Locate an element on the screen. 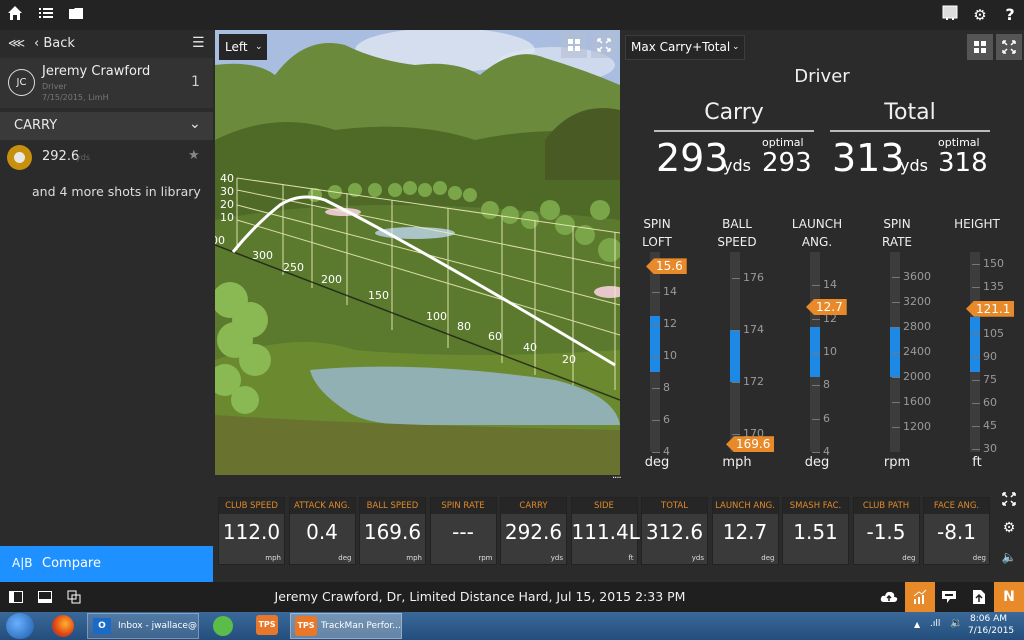 Image resolution: width=1024 pixels, height=640 pixels. panel-splitter: ···· is located at coordinates (619, 479).